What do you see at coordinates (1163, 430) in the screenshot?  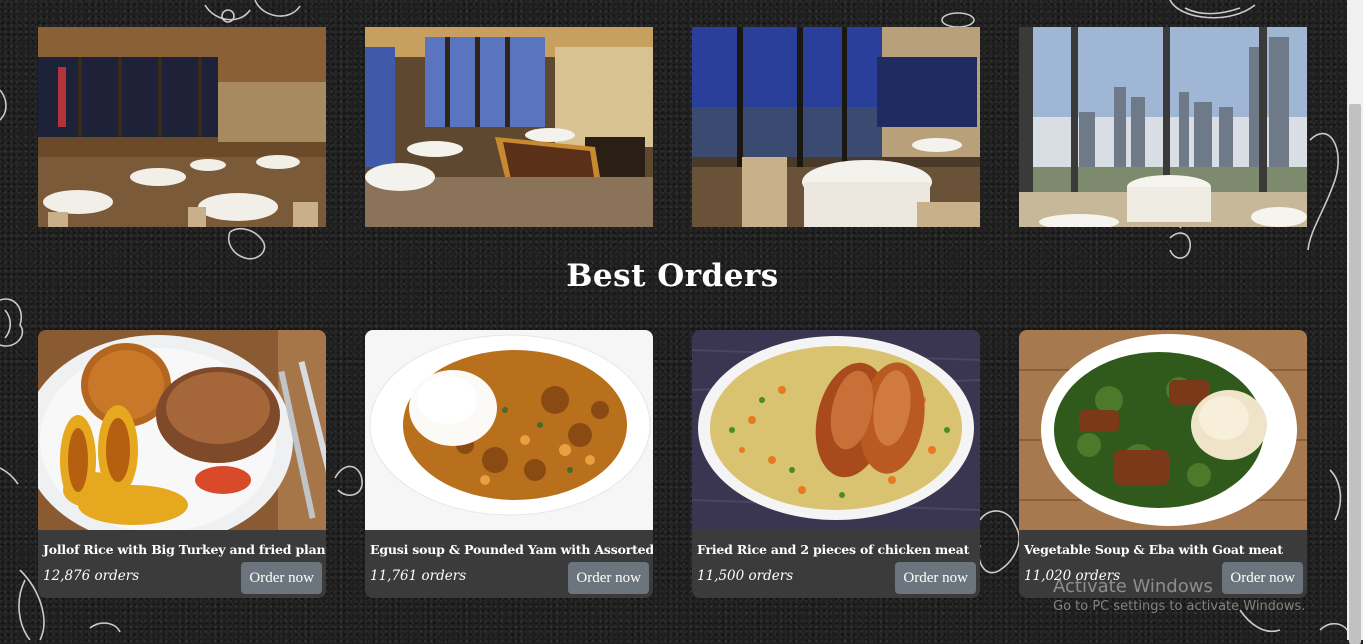 I see `vegetable-soup-photo` at bounding box center [1163, 430].